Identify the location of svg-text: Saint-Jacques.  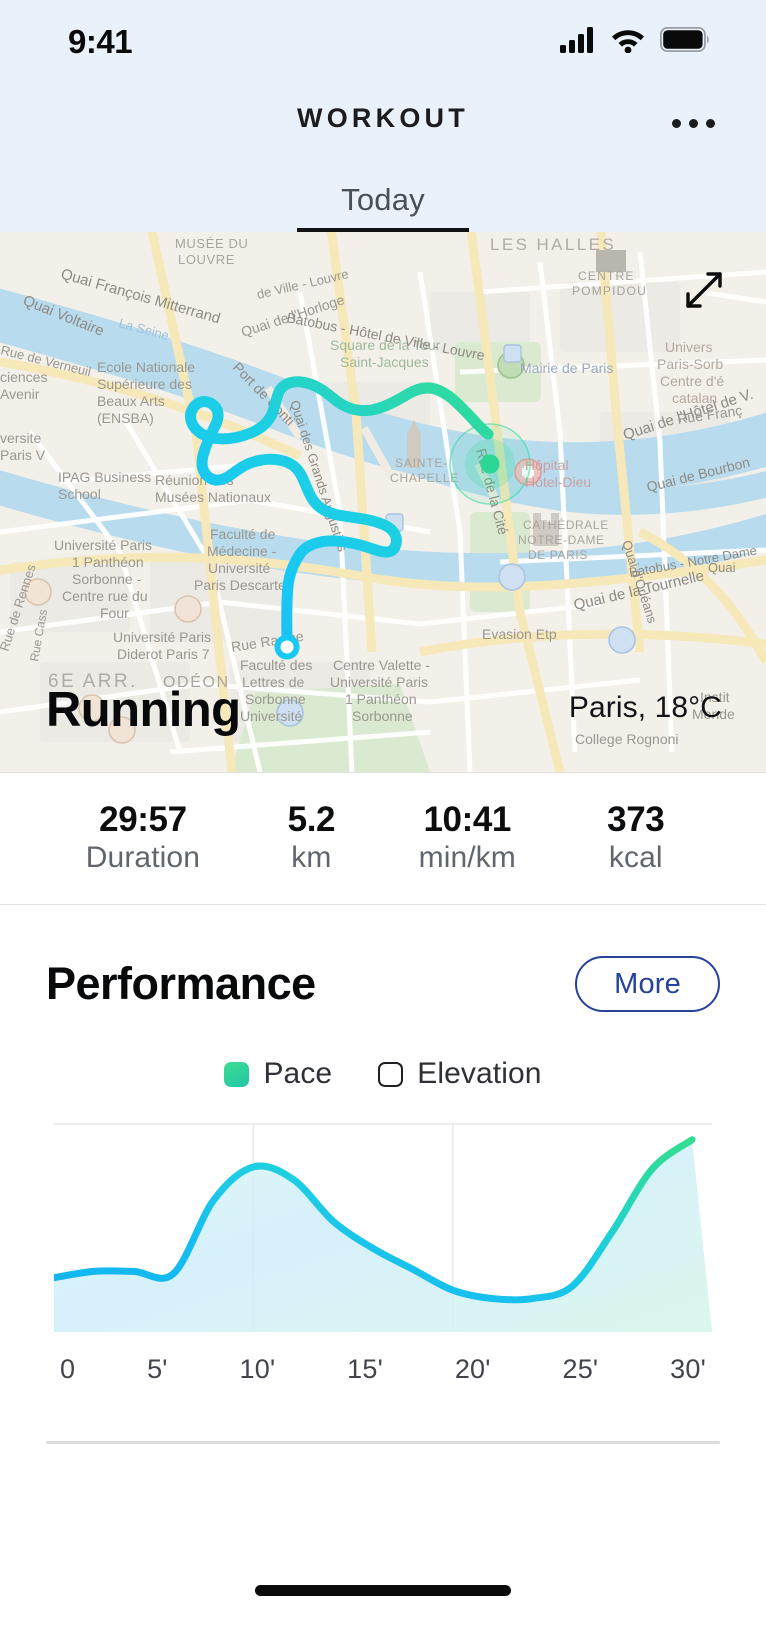
(384, 362).